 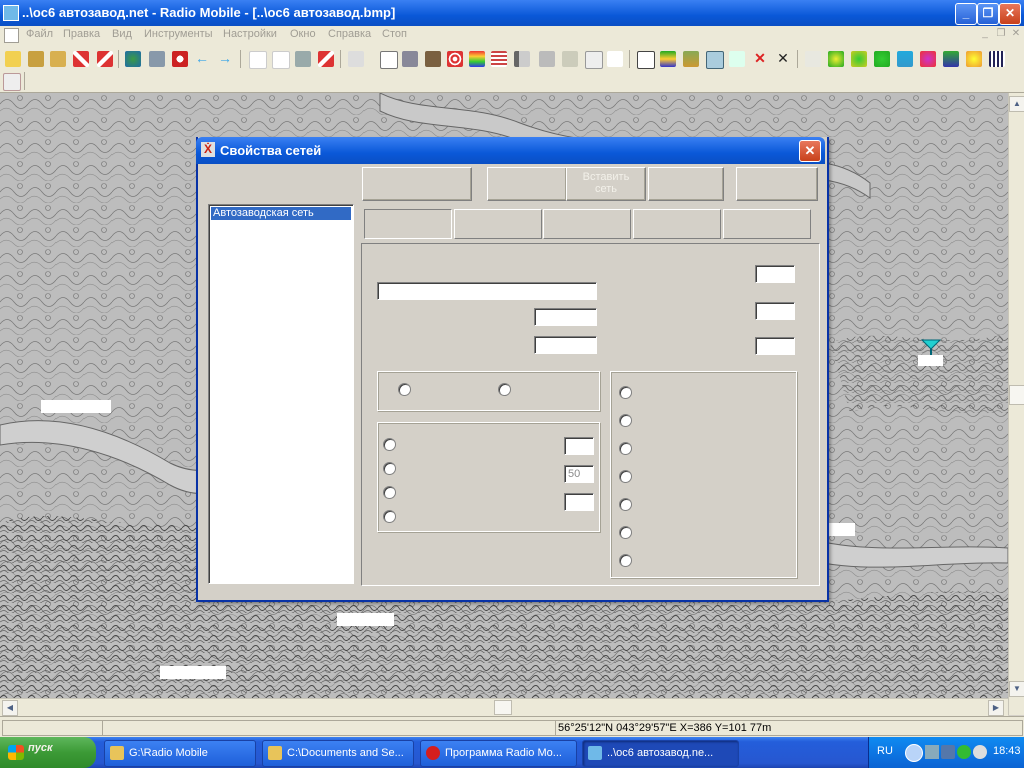 I want to click on sound-icon, so click(x=980, y=752).